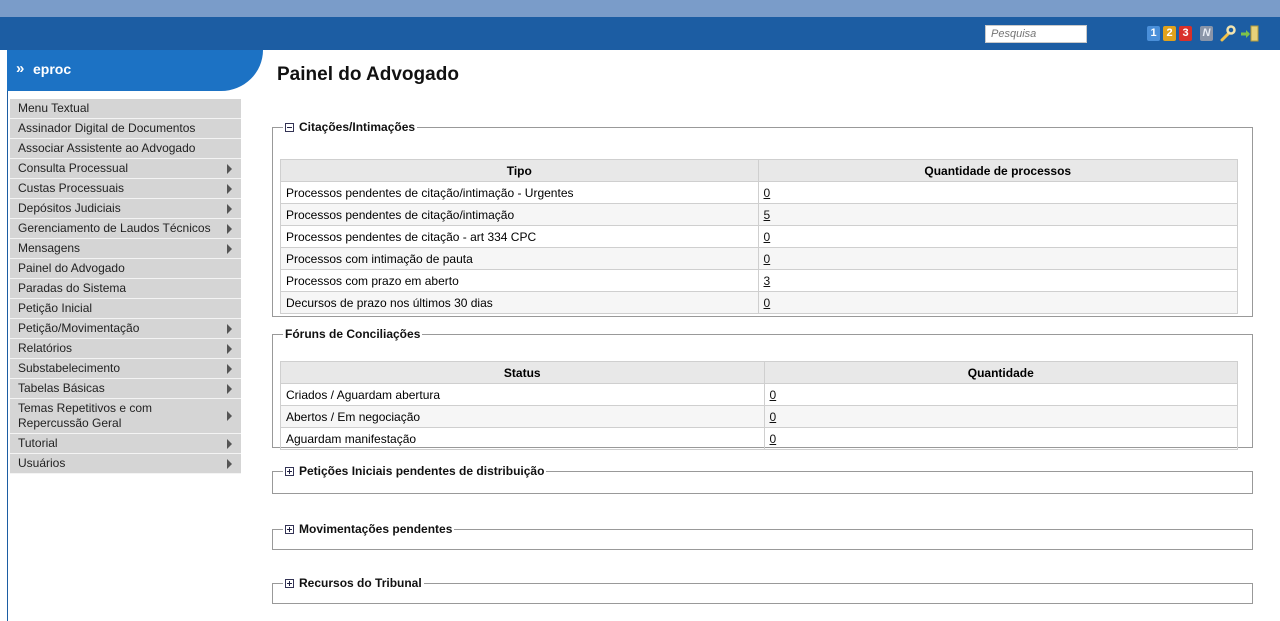 Image resolution: width=1280 pixels, height=621 pixels. Describe the element at coordinates (767, 281) in the screenshot. I see `quantity-link: 3` at that location.